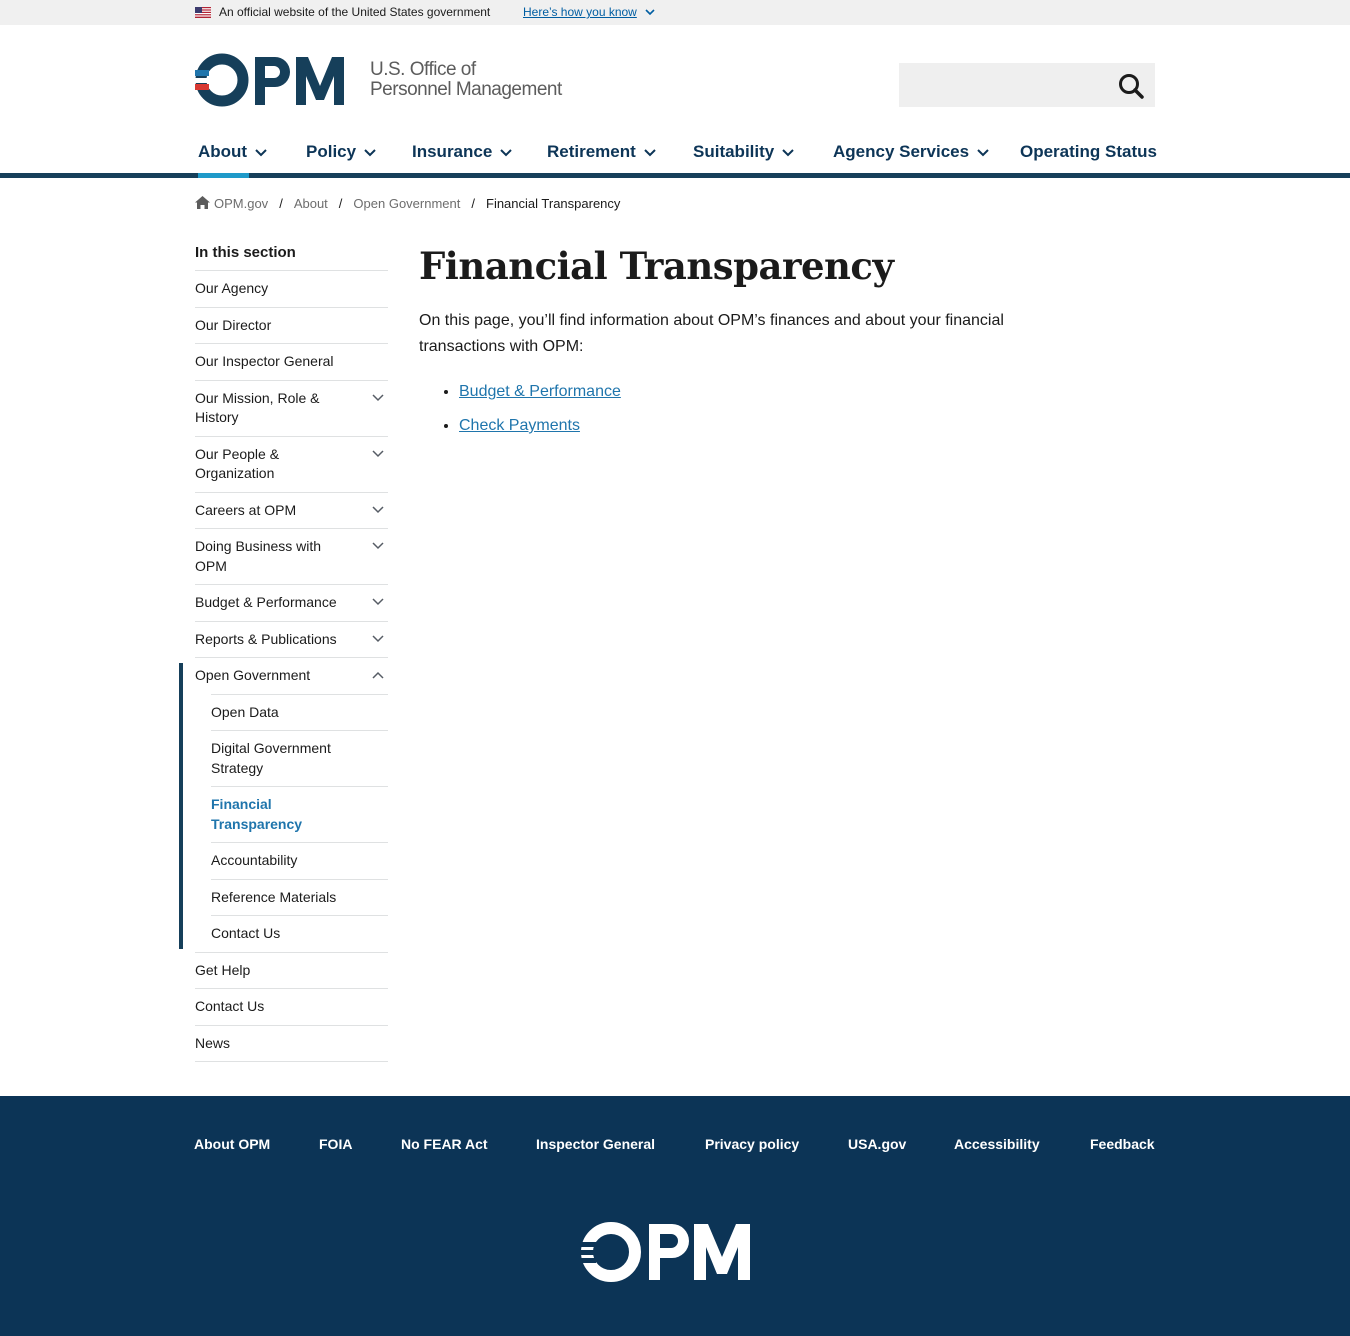 The height and width of the screenshot is (1336, 1350). I want to click on sidenav-item-label: Open Government, so click(253, 675).